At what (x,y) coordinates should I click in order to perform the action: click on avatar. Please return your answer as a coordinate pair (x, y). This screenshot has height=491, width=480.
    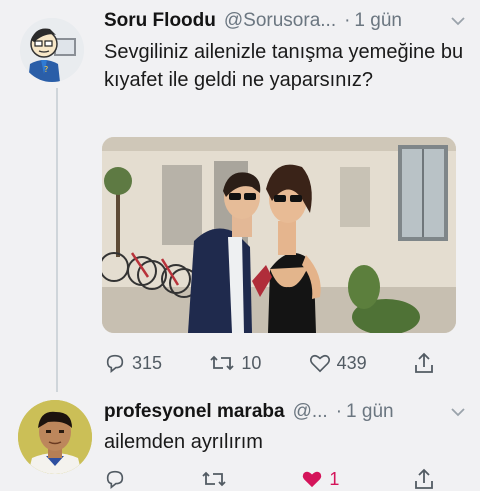
    Looking at the image, I should click on (55, 437).